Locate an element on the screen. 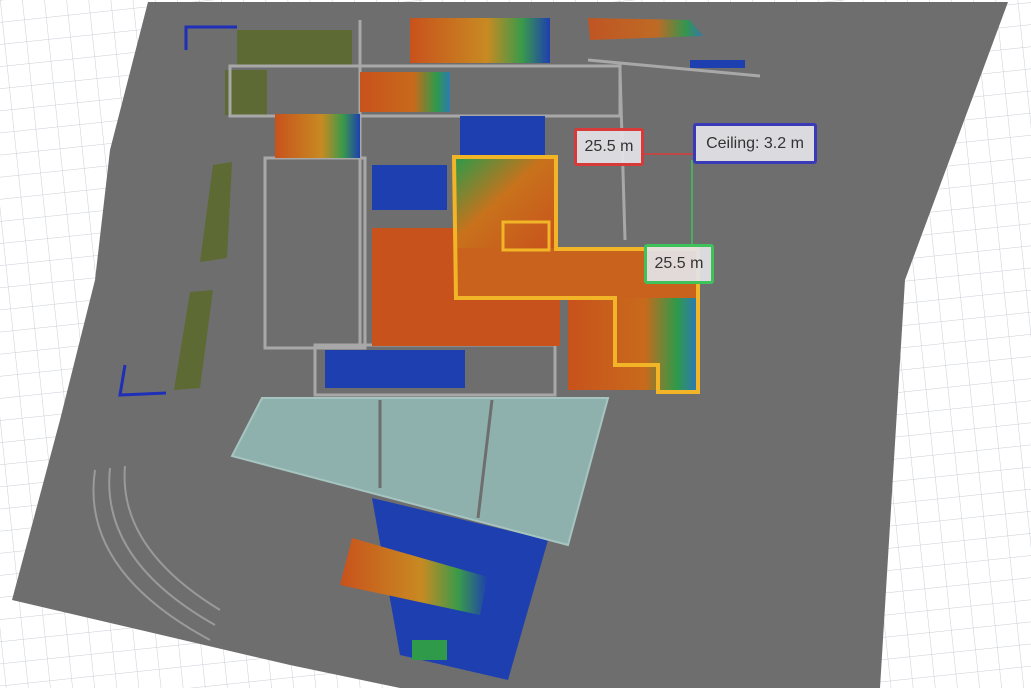 This screenshot has height=688, width=1031. dimension-label-vertical: 25.5 m is located at coordinates (679, 264).